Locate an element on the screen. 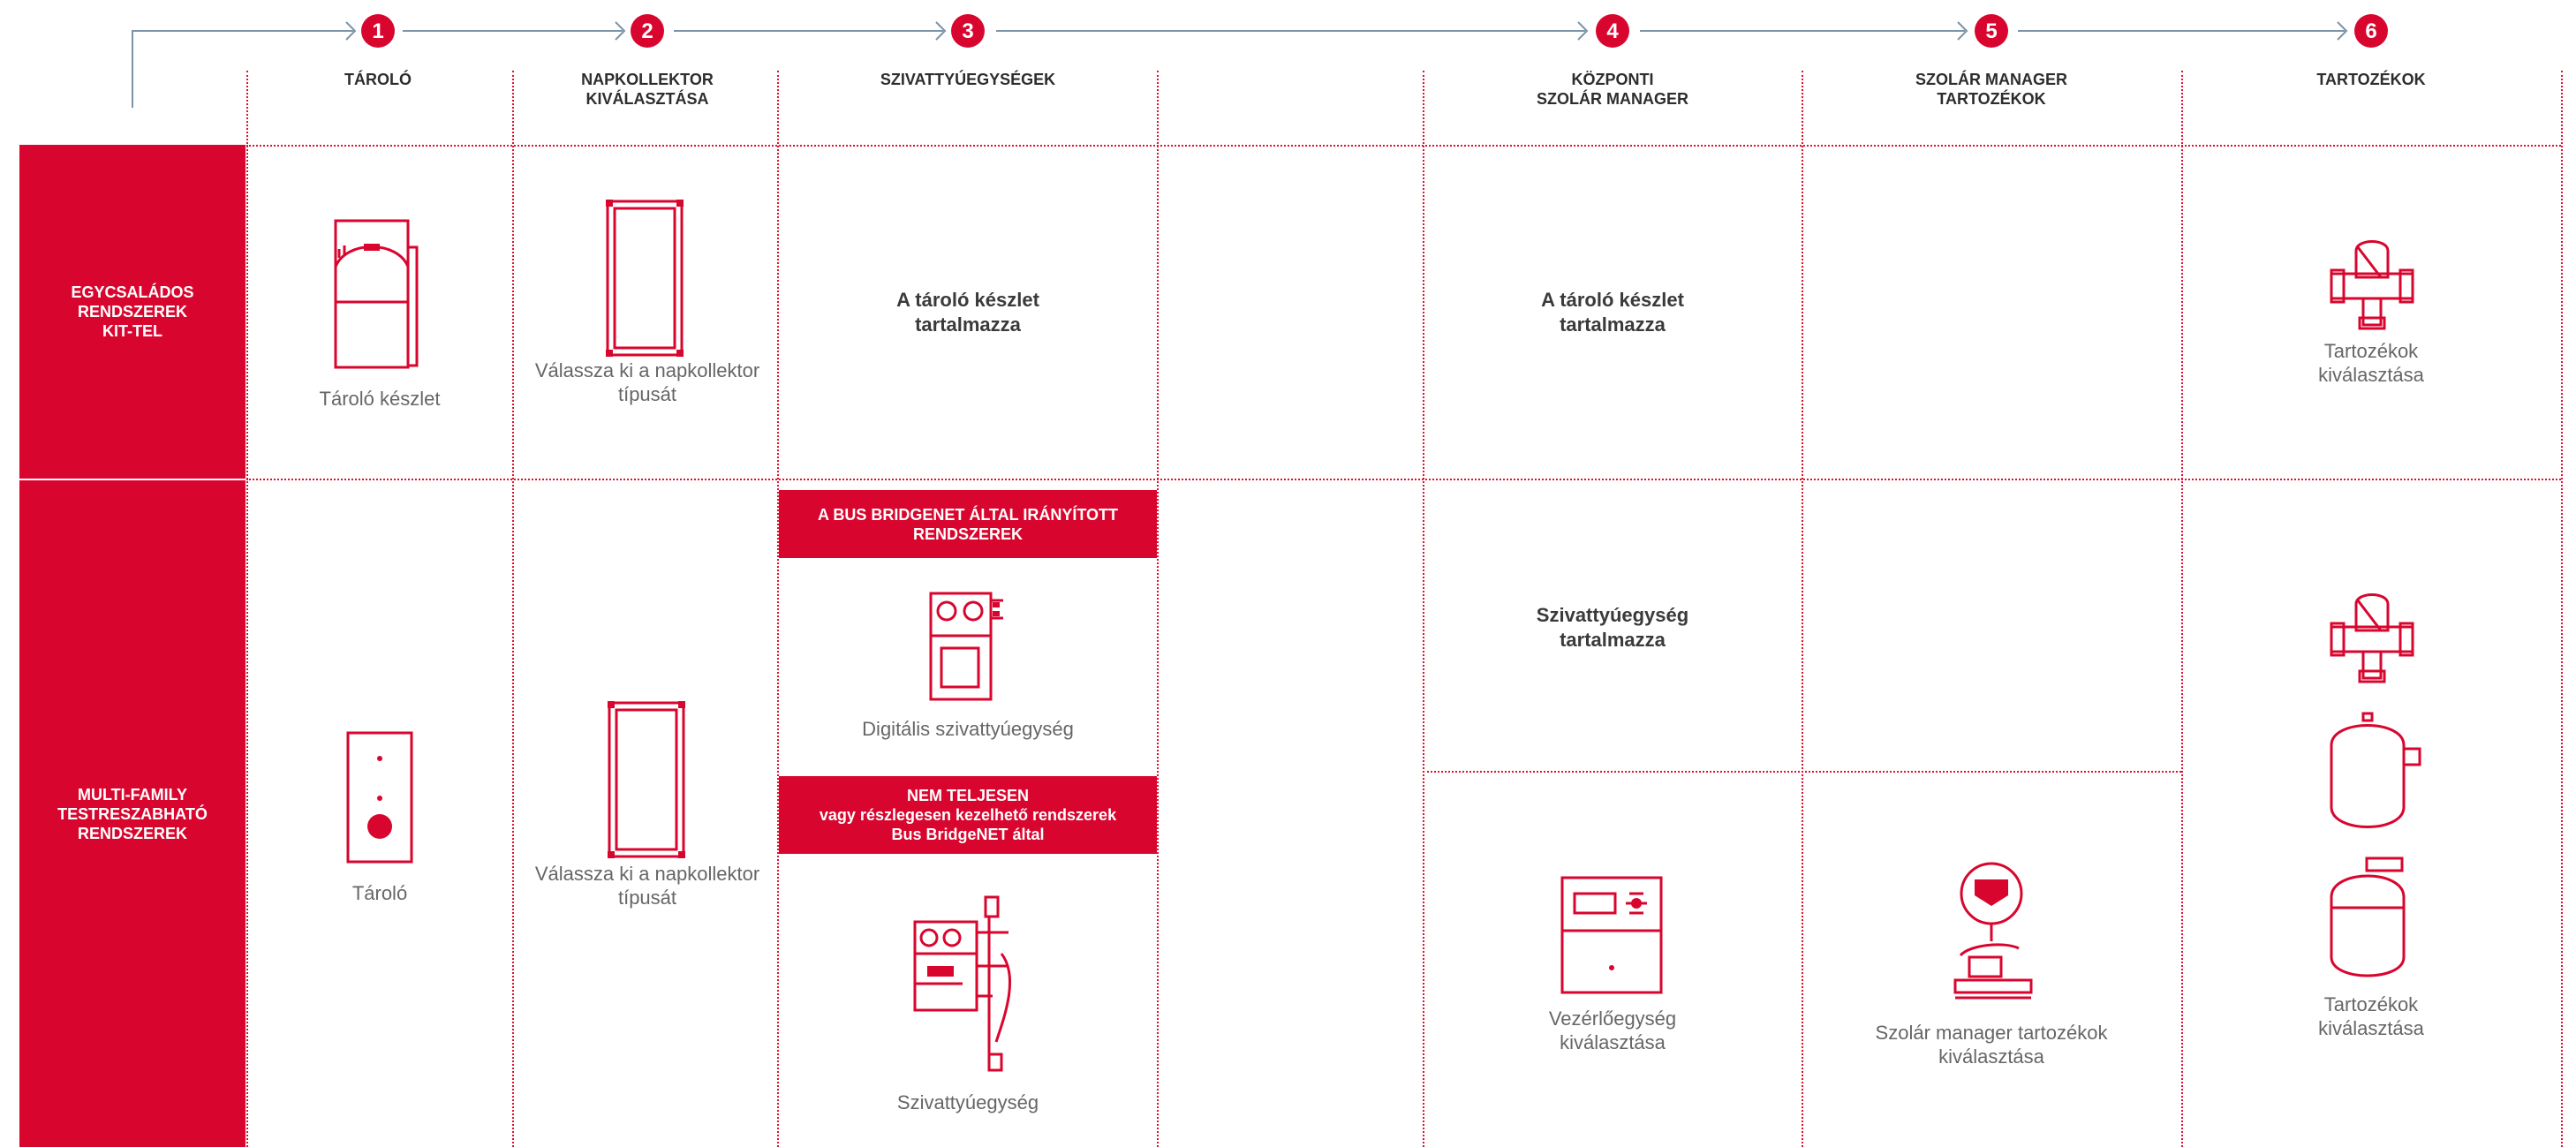 The image size is (2576, 1147). multi-storage-caption: Tároló is located at coordinates (380, 893).